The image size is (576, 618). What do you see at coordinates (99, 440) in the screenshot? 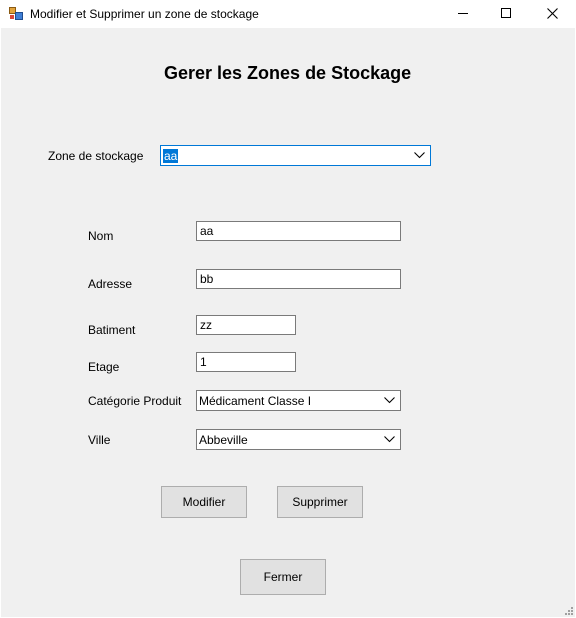
I see `ville-label: Ville` at bounding box center [99, 440].